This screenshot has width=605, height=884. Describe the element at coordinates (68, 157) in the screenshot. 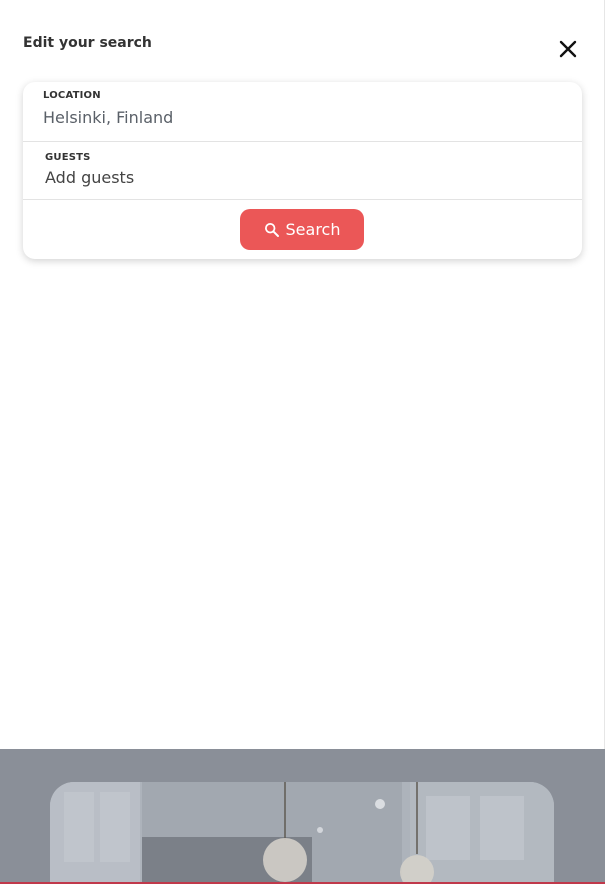

I see `guests-label: GUESTS` at that location.